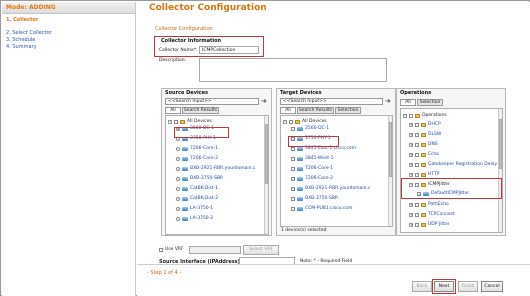  Describe the element at coordinates (261, 250) in the screenshot. I see `select-vrf-button: Select VRF` at that location.